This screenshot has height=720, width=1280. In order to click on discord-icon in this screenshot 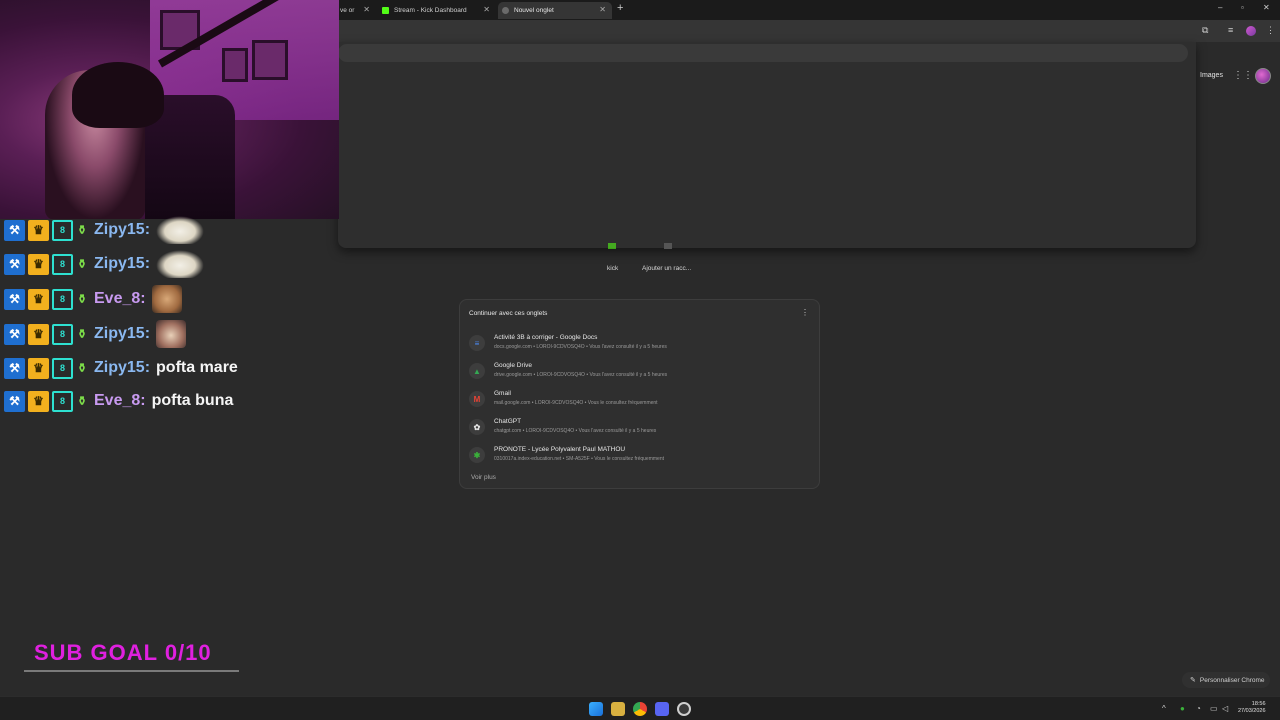, I will do `click(662, 709)`.